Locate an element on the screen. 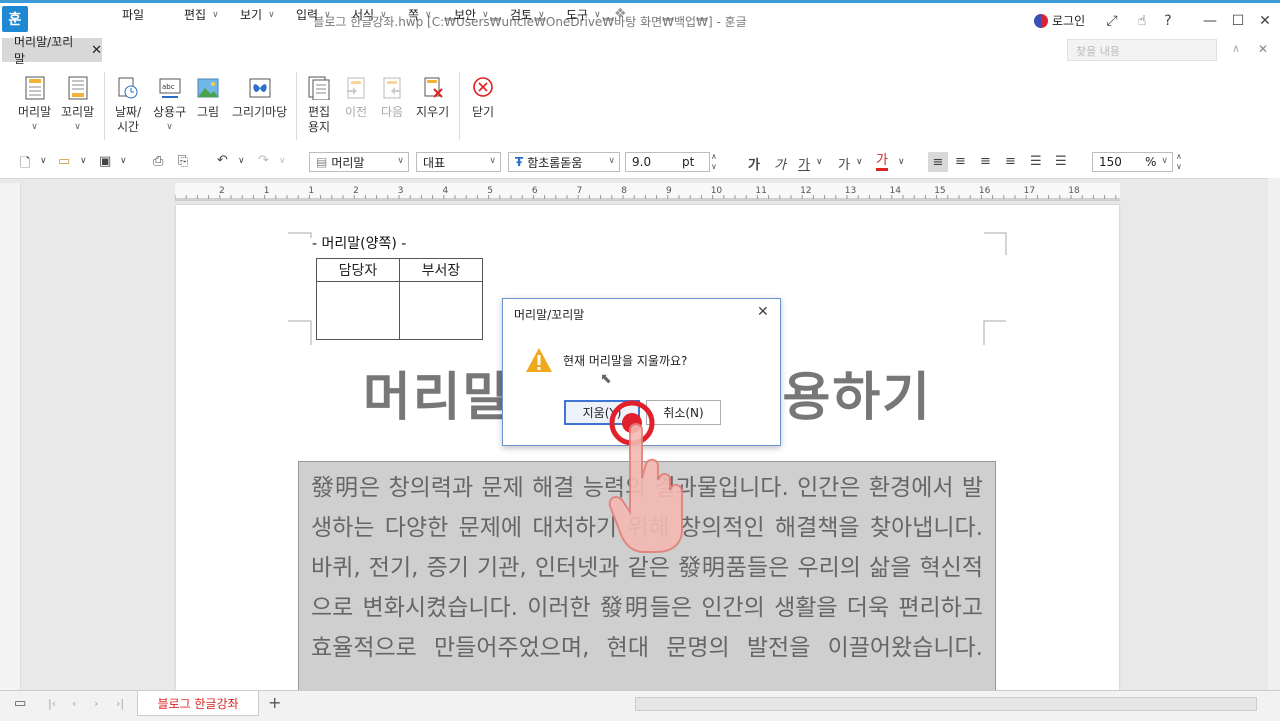 The height and width of the screenshot is (721, 1280). menu-page: 쪽 ∨ is located at coordinates (420, 14).